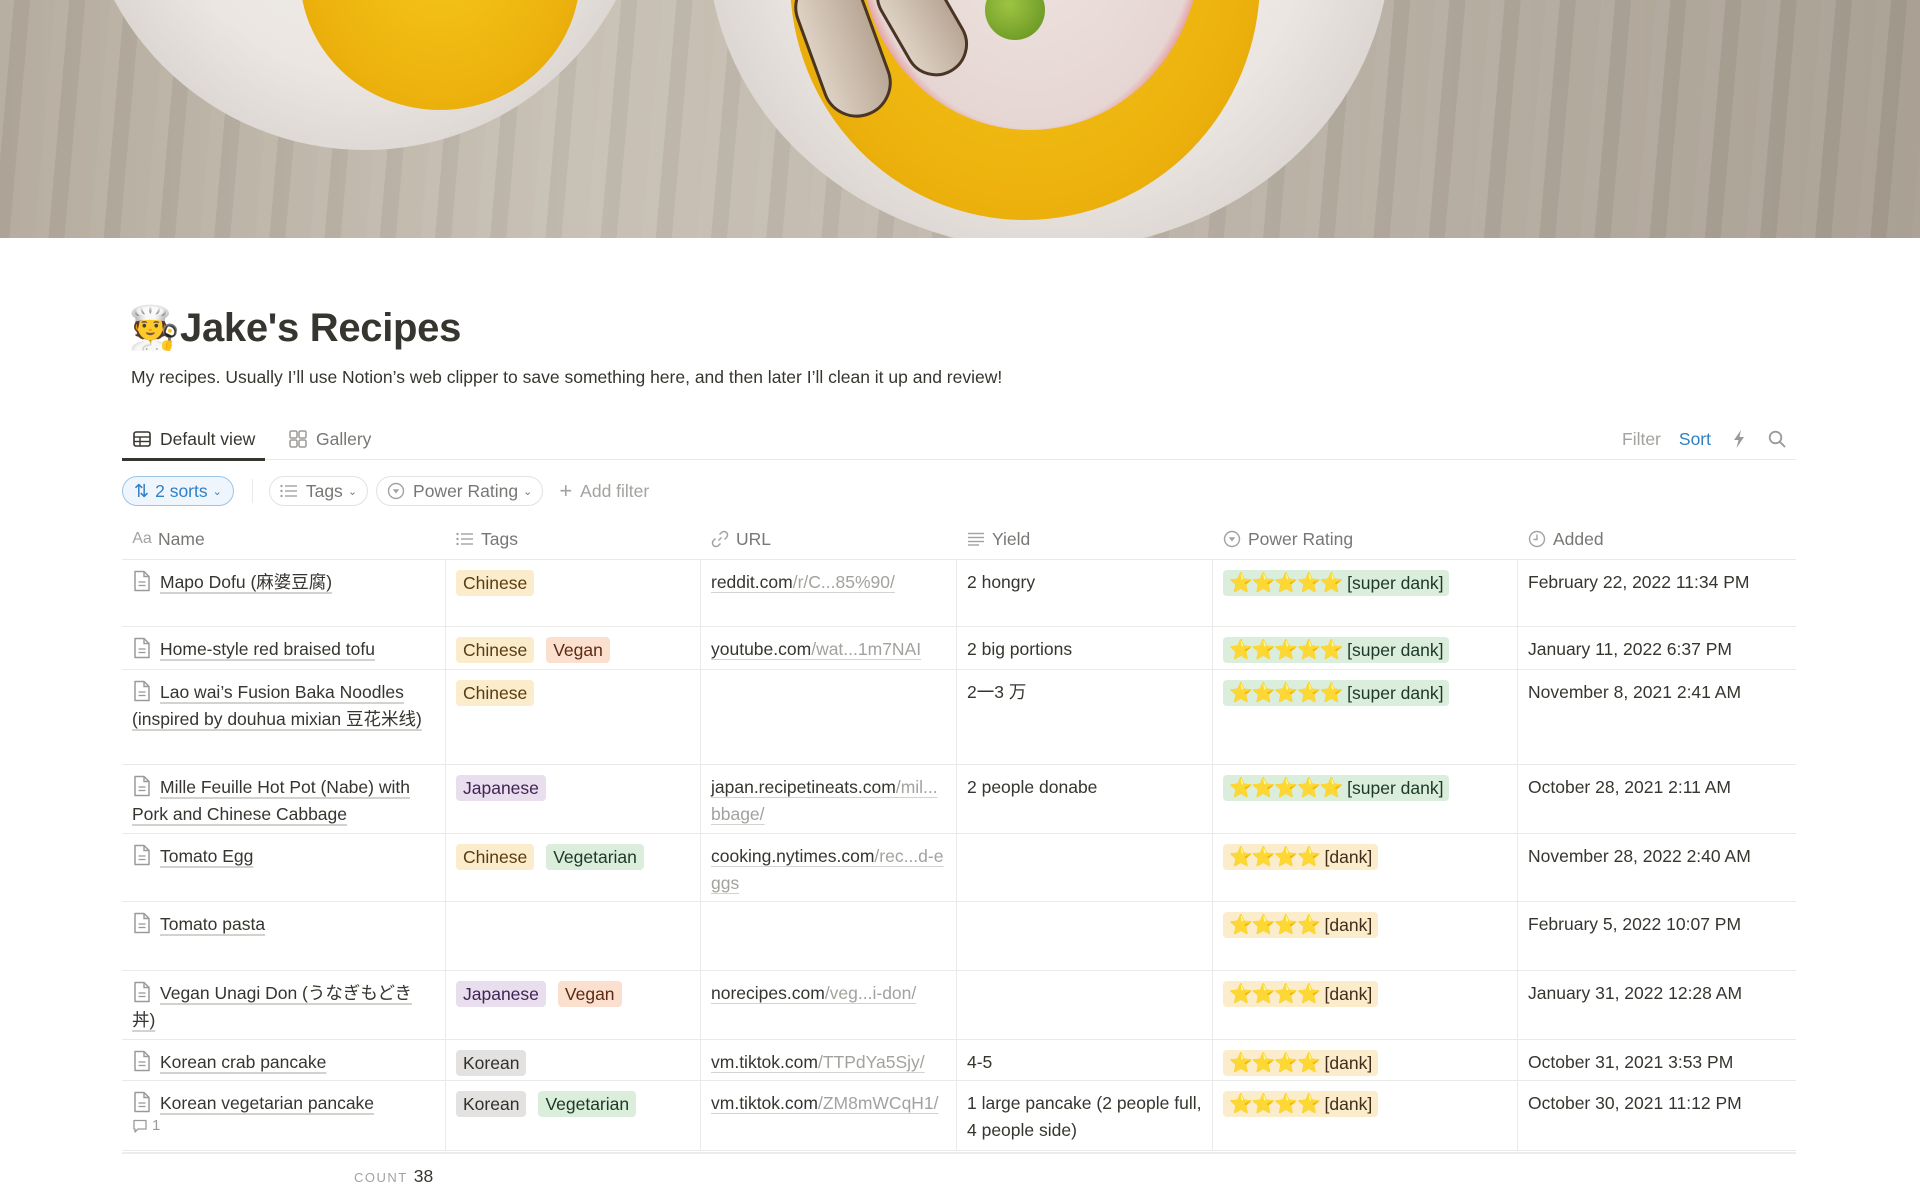  Describe the element at coordinates (267, 649) in the screenshot. I see `recipe-name-link: Home-style red braised tofu` at that location.